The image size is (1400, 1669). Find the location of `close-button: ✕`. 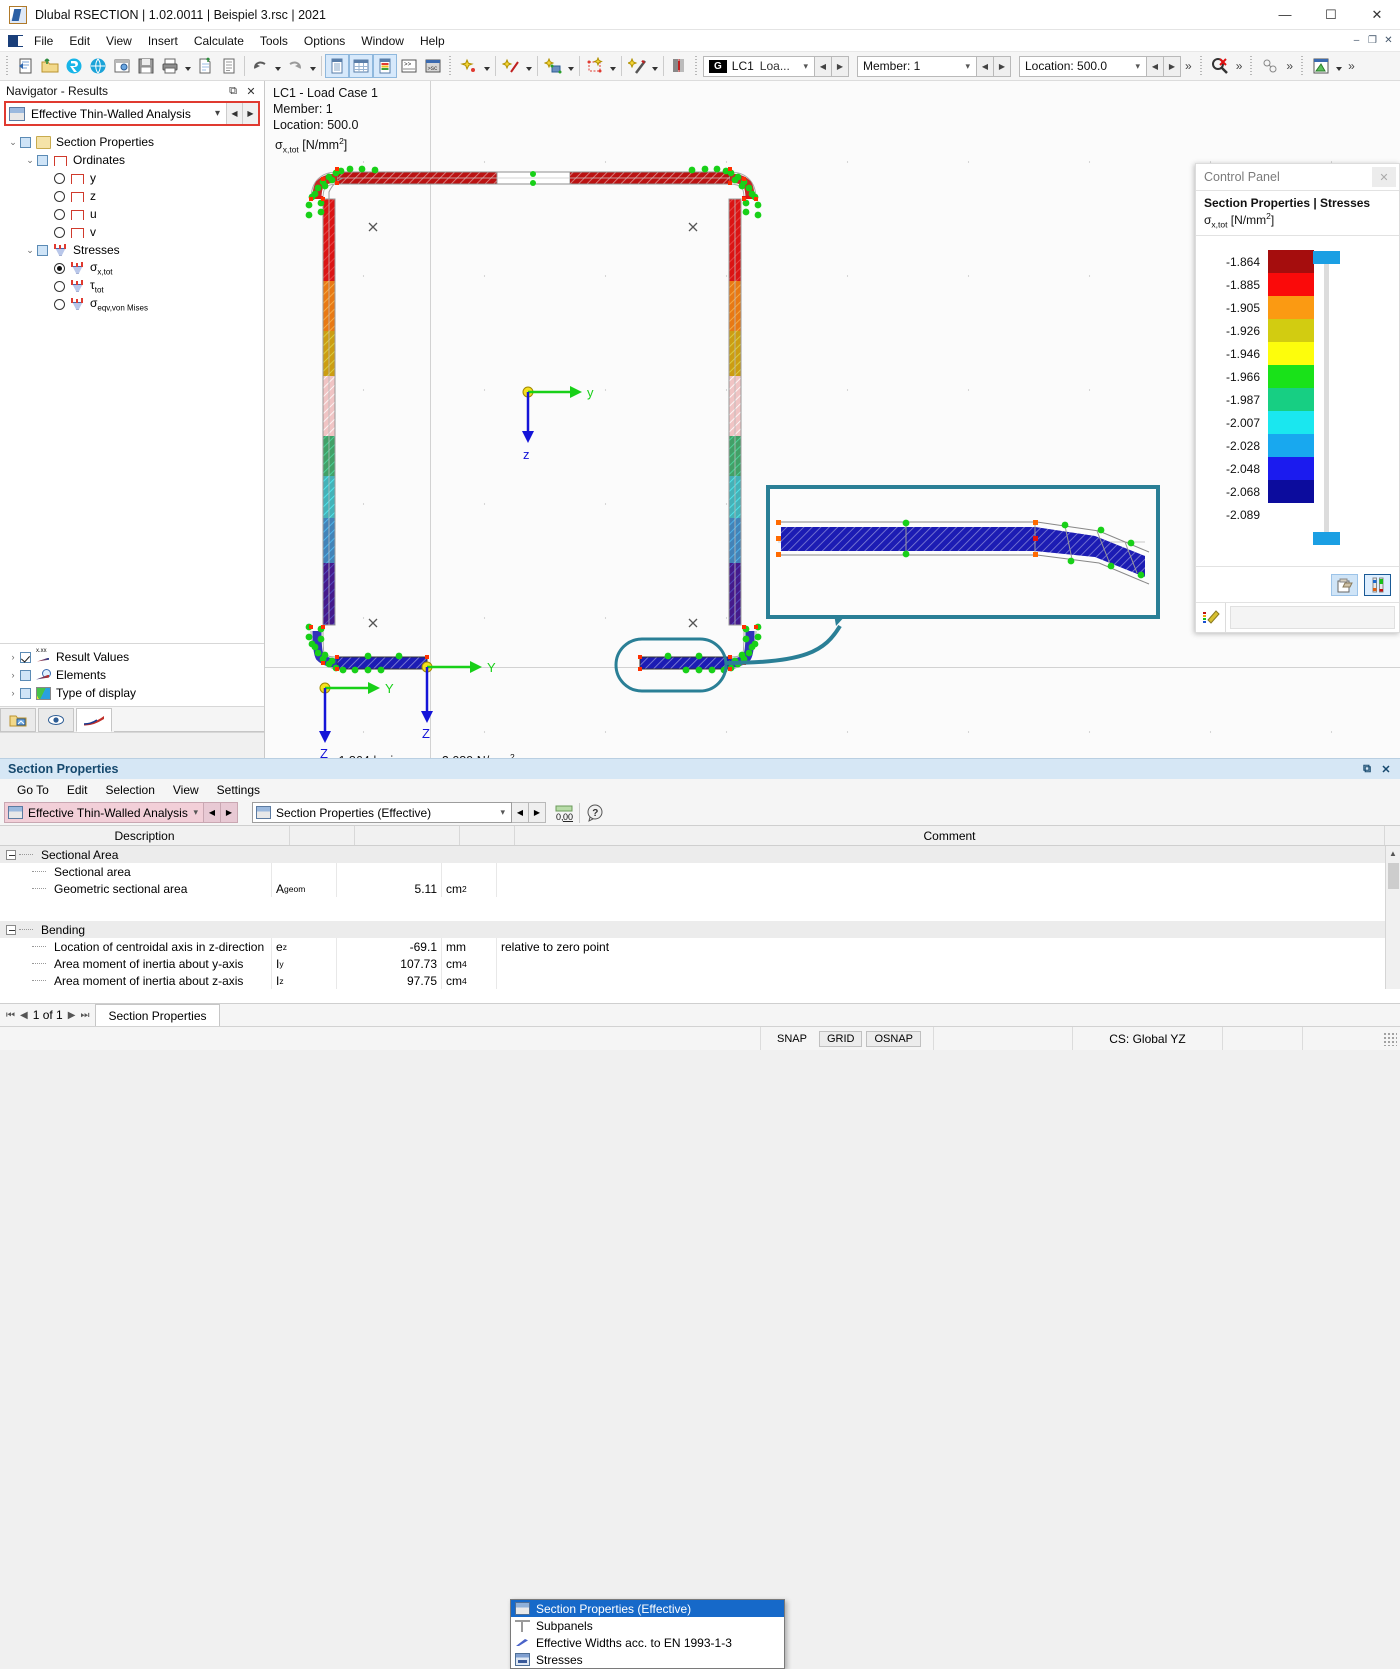

close-button: ✕ is located at coordinates (1377, 15).